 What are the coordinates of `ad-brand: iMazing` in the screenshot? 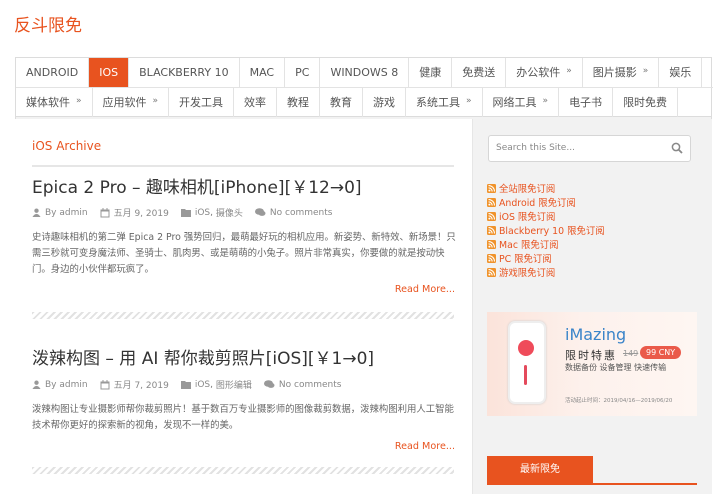 It's located at (596, 334).